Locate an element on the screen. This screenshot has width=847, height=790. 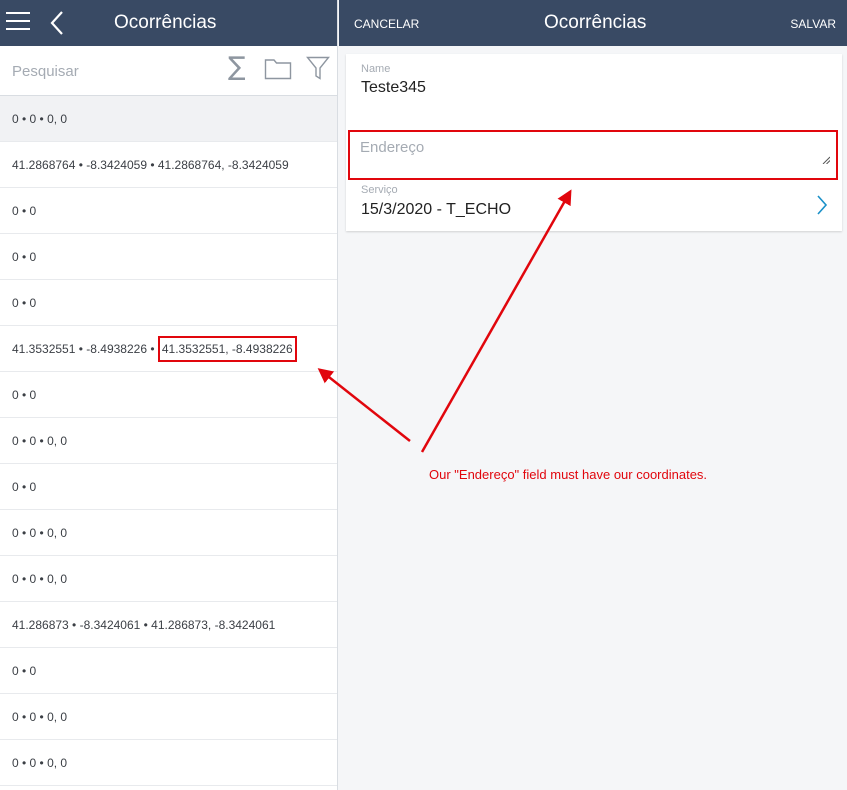
hamburger-menu-icon is located at coordinates (18, 23).